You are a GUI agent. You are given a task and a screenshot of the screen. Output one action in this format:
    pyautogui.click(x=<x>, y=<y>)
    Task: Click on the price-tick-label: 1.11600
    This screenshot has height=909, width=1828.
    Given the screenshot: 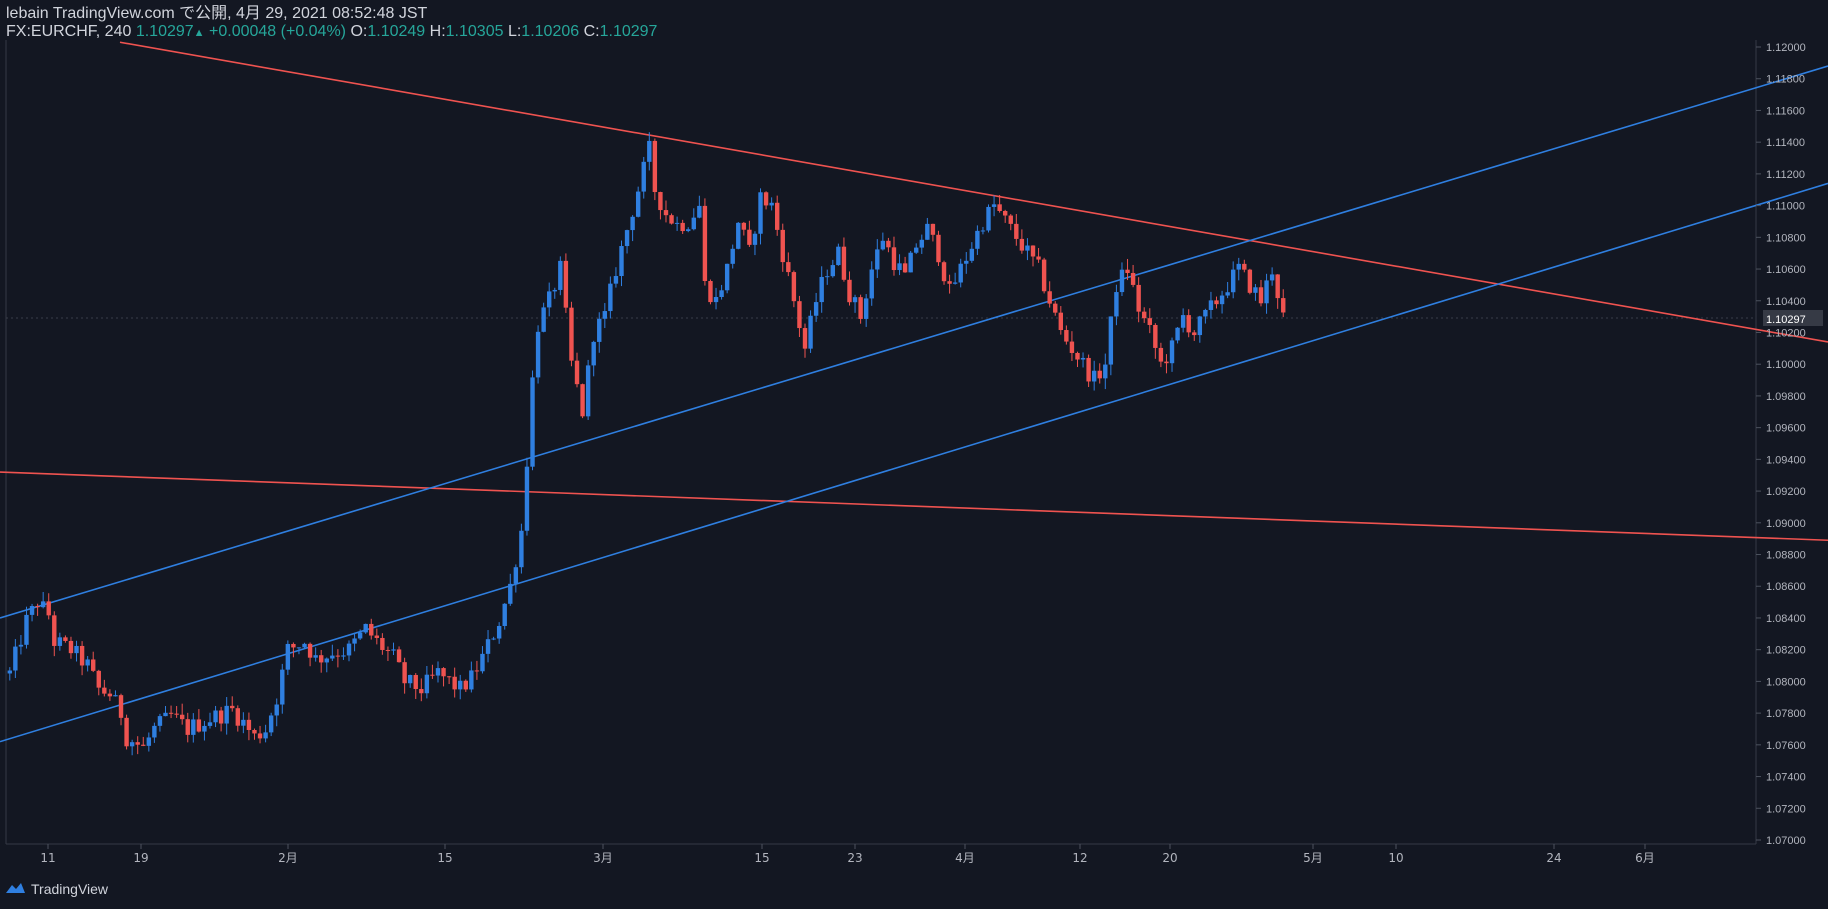 What is the action you would take?
    pyautogui.click(x=1785, y=111)
    